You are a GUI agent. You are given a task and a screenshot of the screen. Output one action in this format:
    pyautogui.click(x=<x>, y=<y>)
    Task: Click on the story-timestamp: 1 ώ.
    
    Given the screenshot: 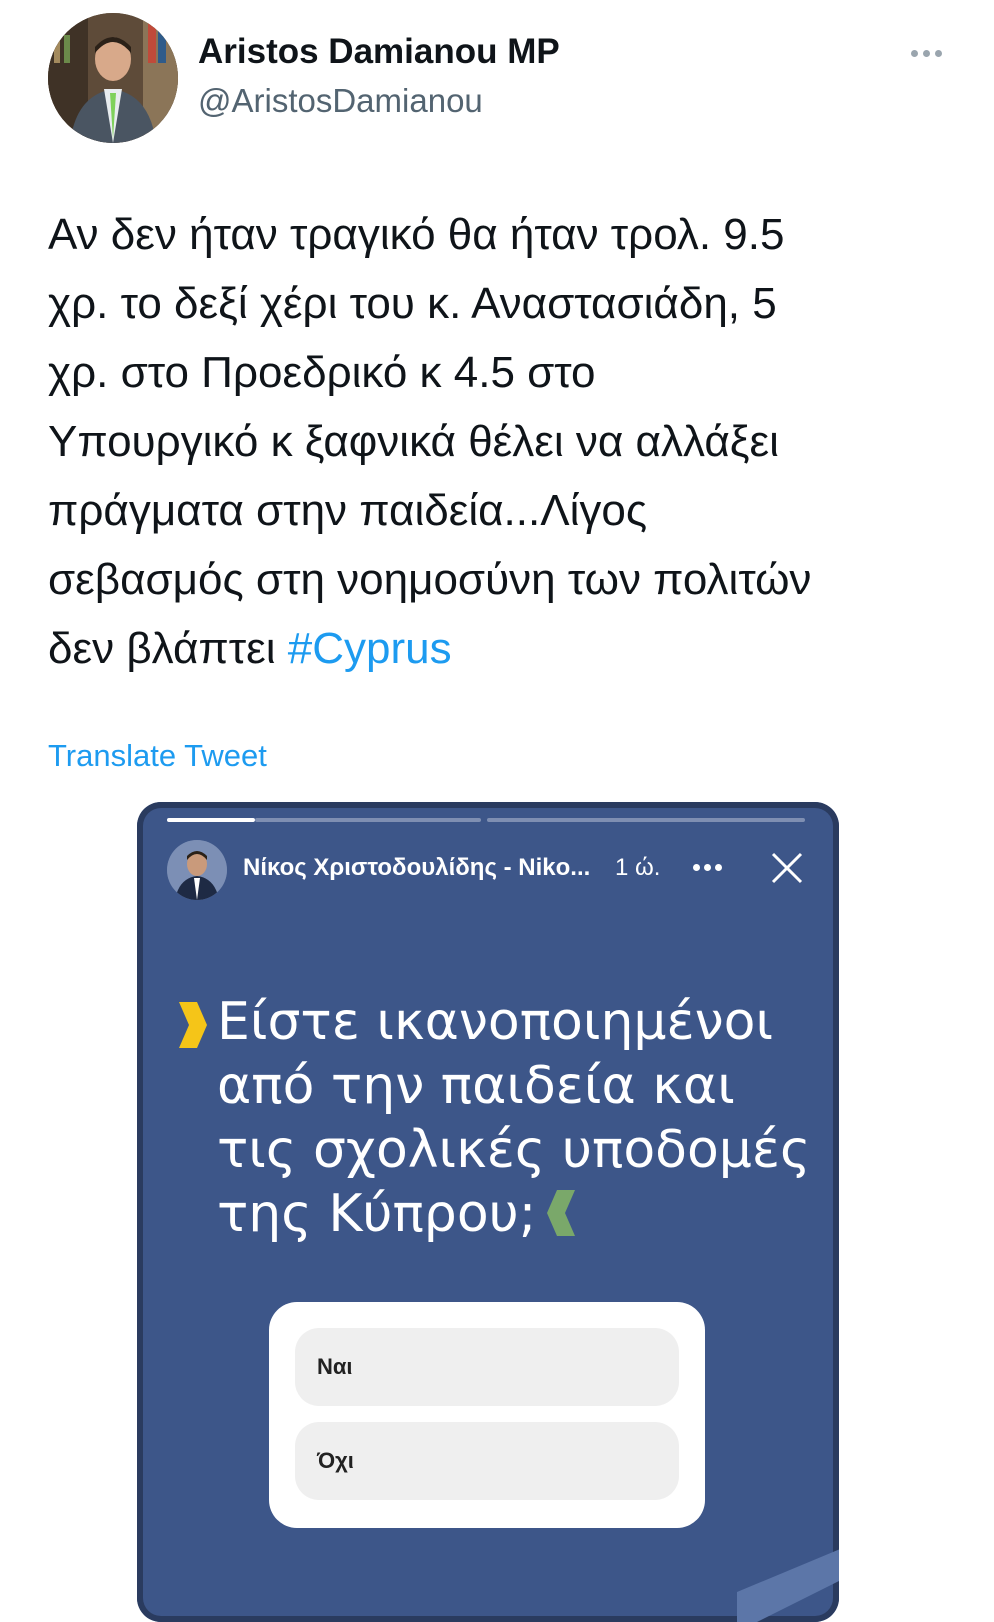 What is the action you would take?
    pyautogui.click(x=638, y=867)
    